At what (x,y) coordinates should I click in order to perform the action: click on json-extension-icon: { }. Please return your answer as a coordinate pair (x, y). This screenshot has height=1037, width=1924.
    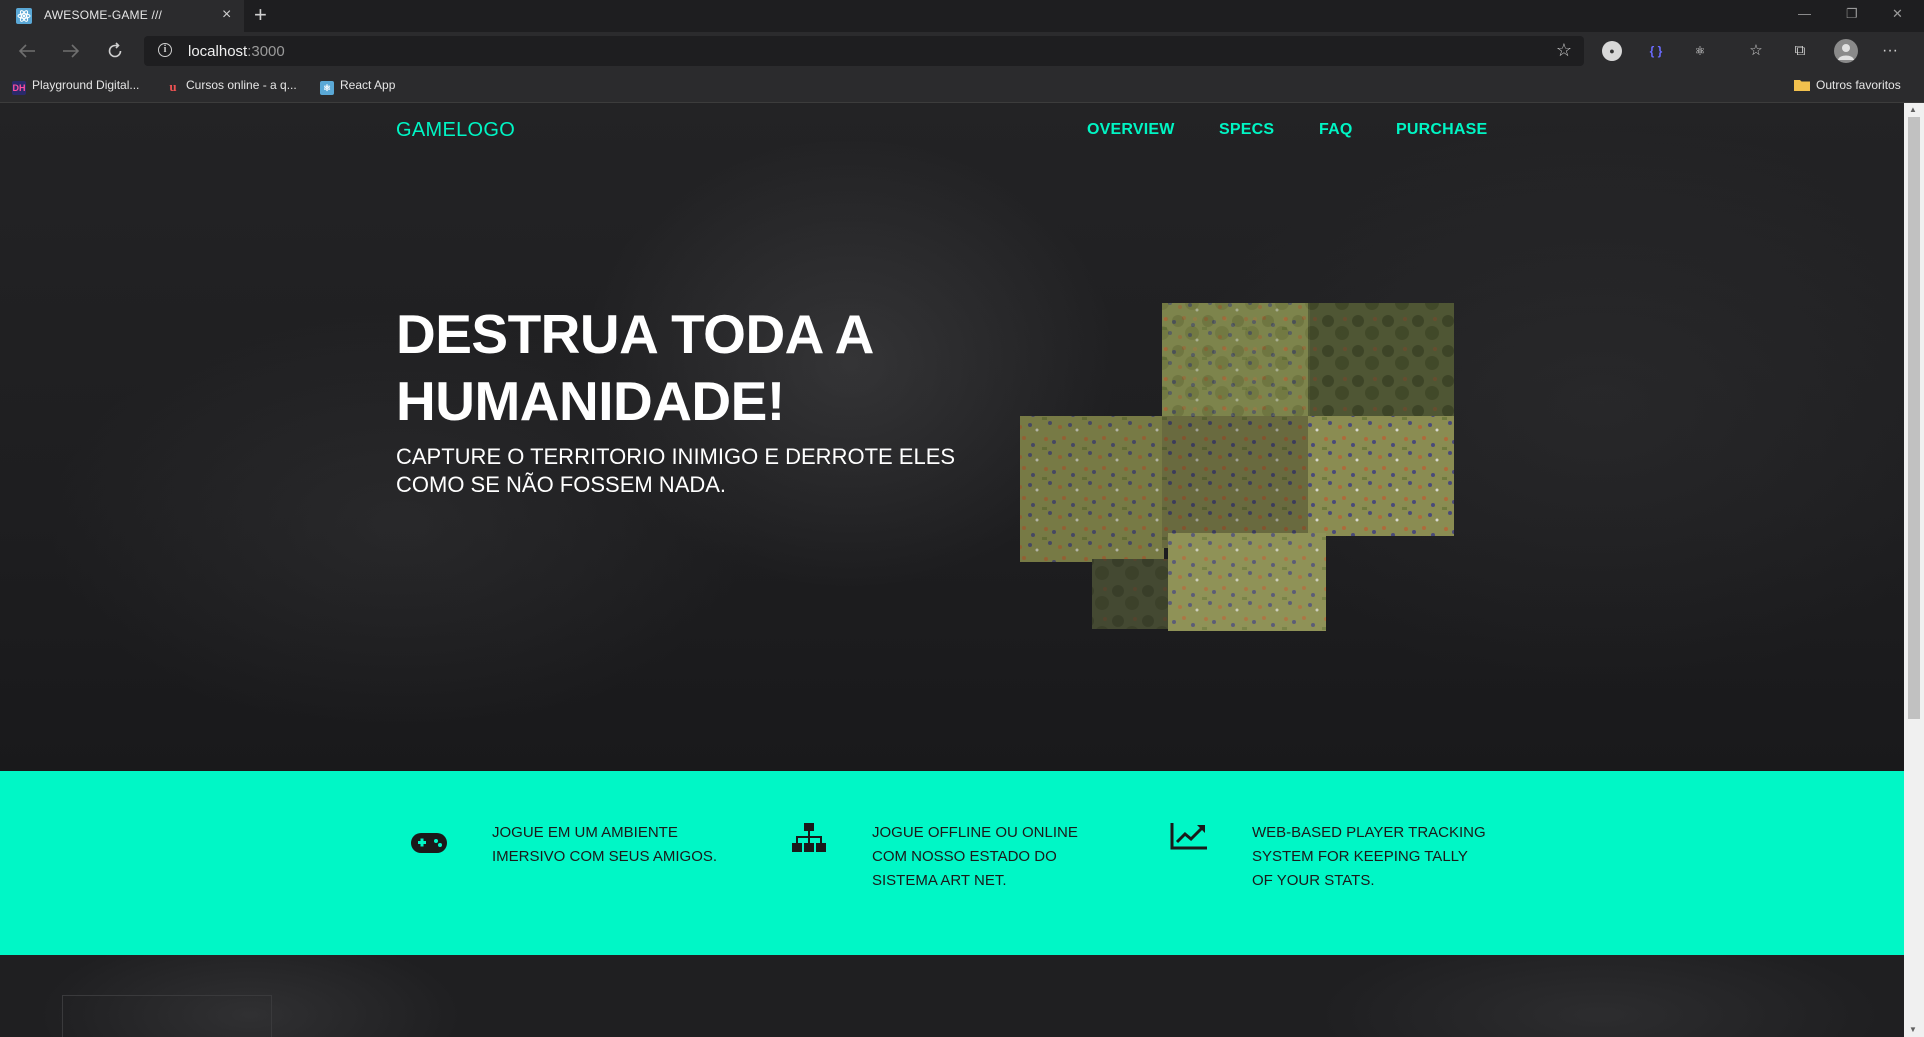
    Looking at the image, I should click on (1656, 51).